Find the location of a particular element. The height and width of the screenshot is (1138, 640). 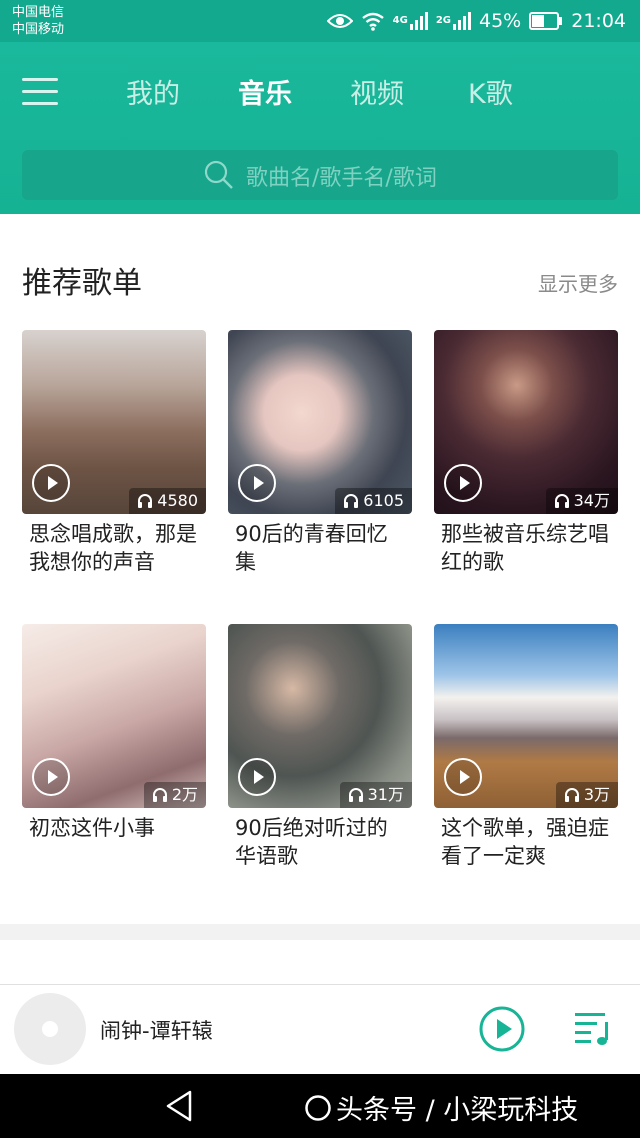

eye-icon is located at coordinates (339, 21).